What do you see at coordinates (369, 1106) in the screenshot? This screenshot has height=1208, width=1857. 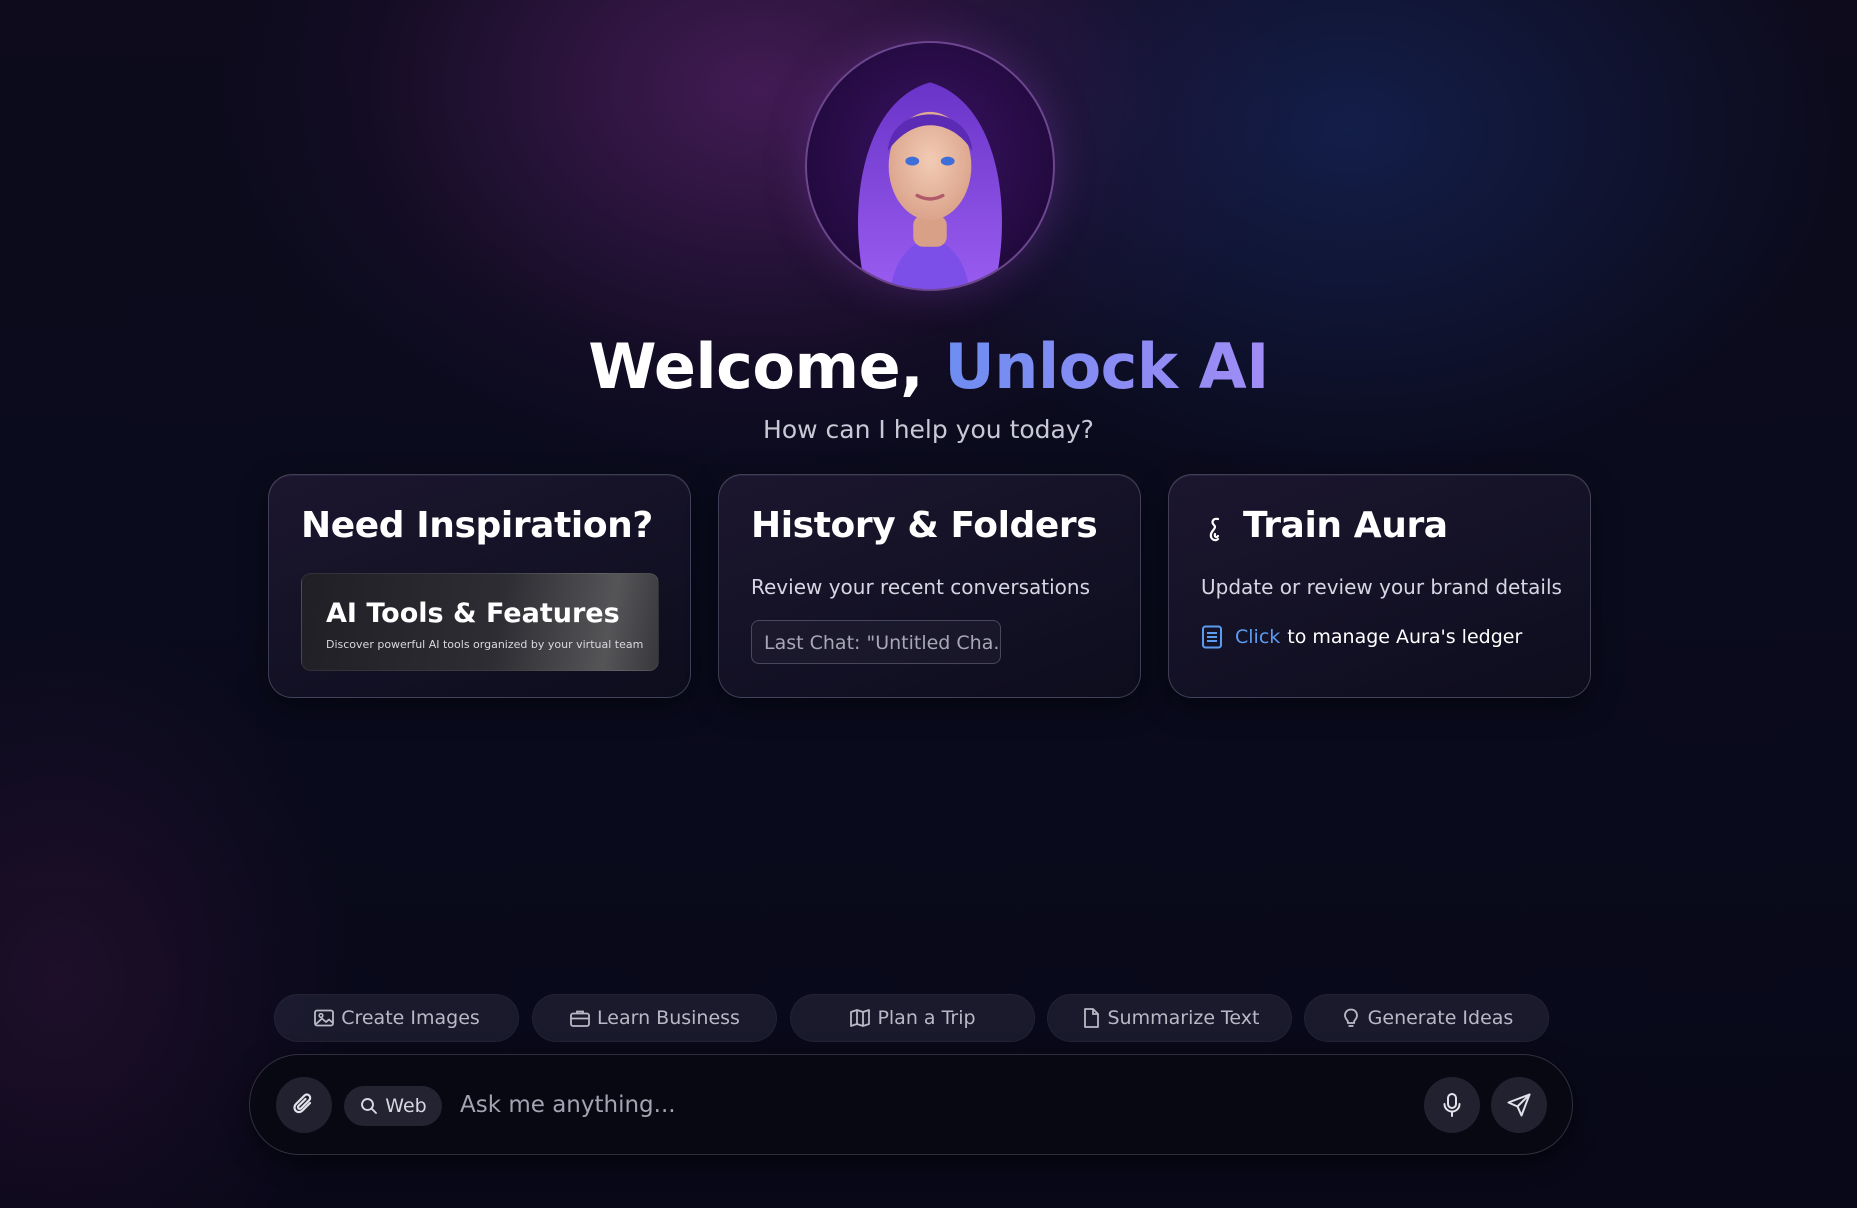 I see `search-icon` at bounding box center [369, 1106].